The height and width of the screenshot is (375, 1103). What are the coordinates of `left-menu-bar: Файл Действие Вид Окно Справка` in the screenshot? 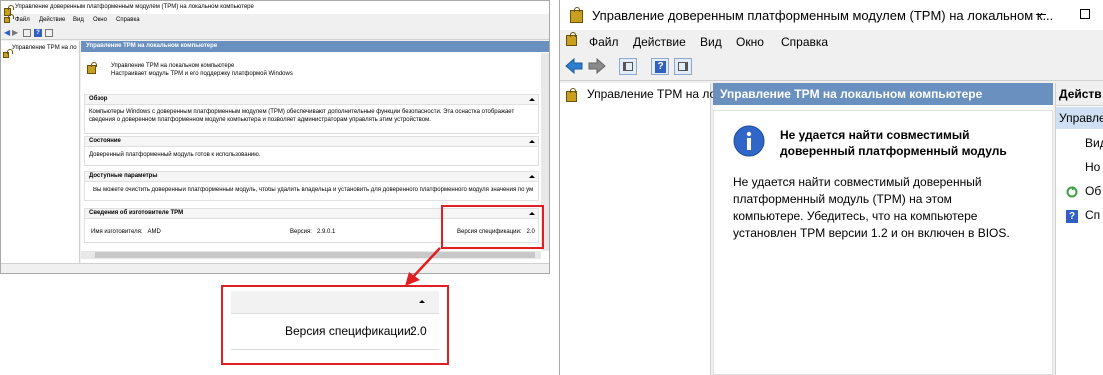 It's located at (275, 20).